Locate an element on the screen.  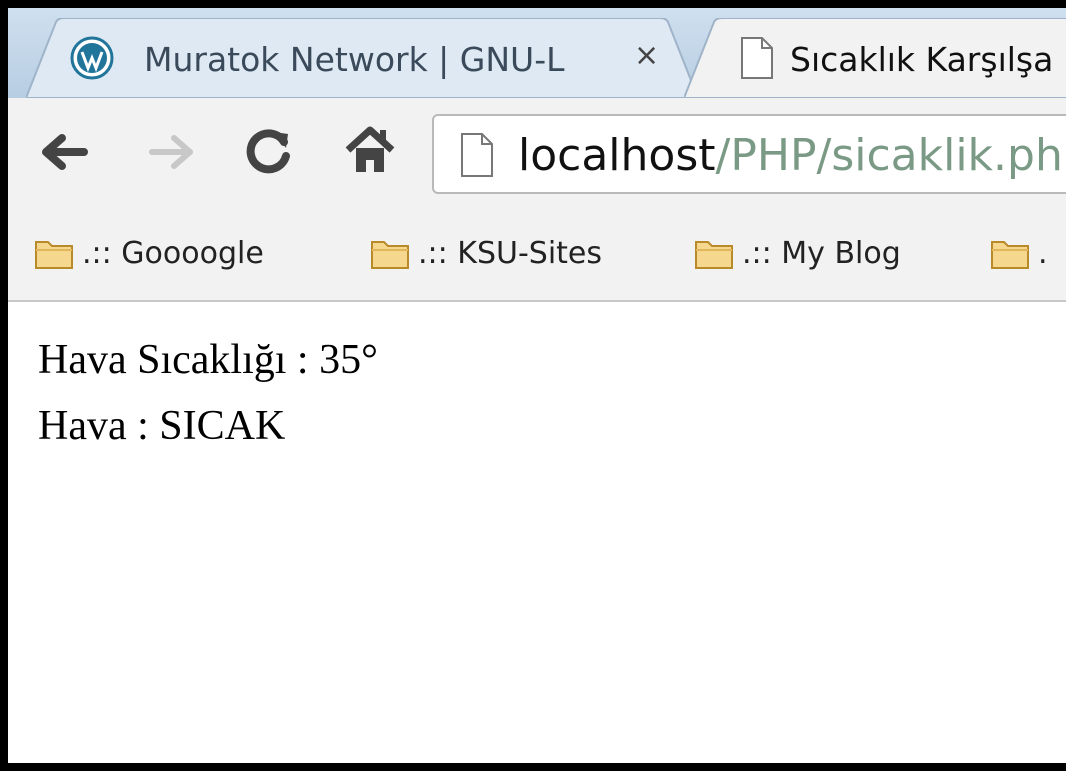
tab-title: Muratok Network | GNU-L is located at coordinates (354, 59).